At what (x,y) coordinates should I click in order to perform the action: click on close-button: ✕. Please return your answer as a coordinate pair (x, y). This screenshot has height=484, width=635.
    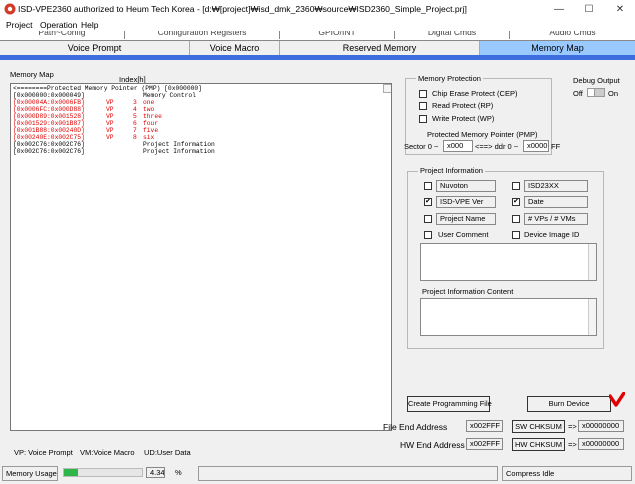
    Looking at the image, I should click on (620, 9).